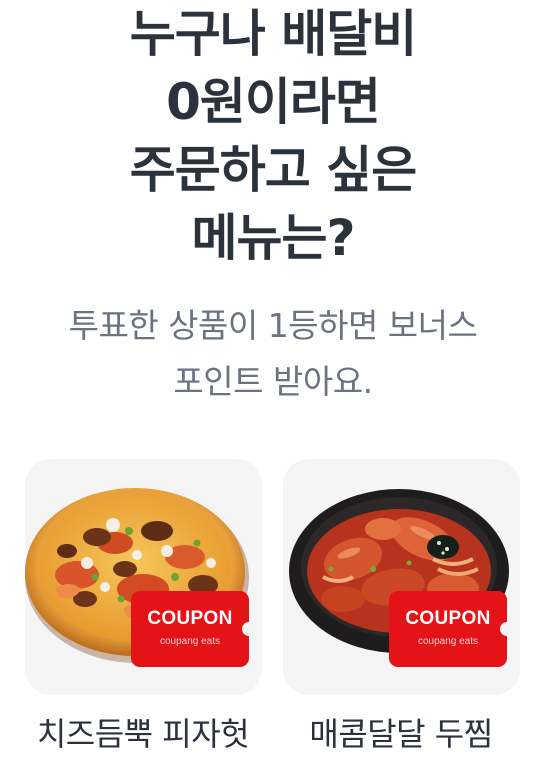 This screenshot has height=760, width=546. I want to click on headline-line-1: 누구나 배달비, so click(273, 34).